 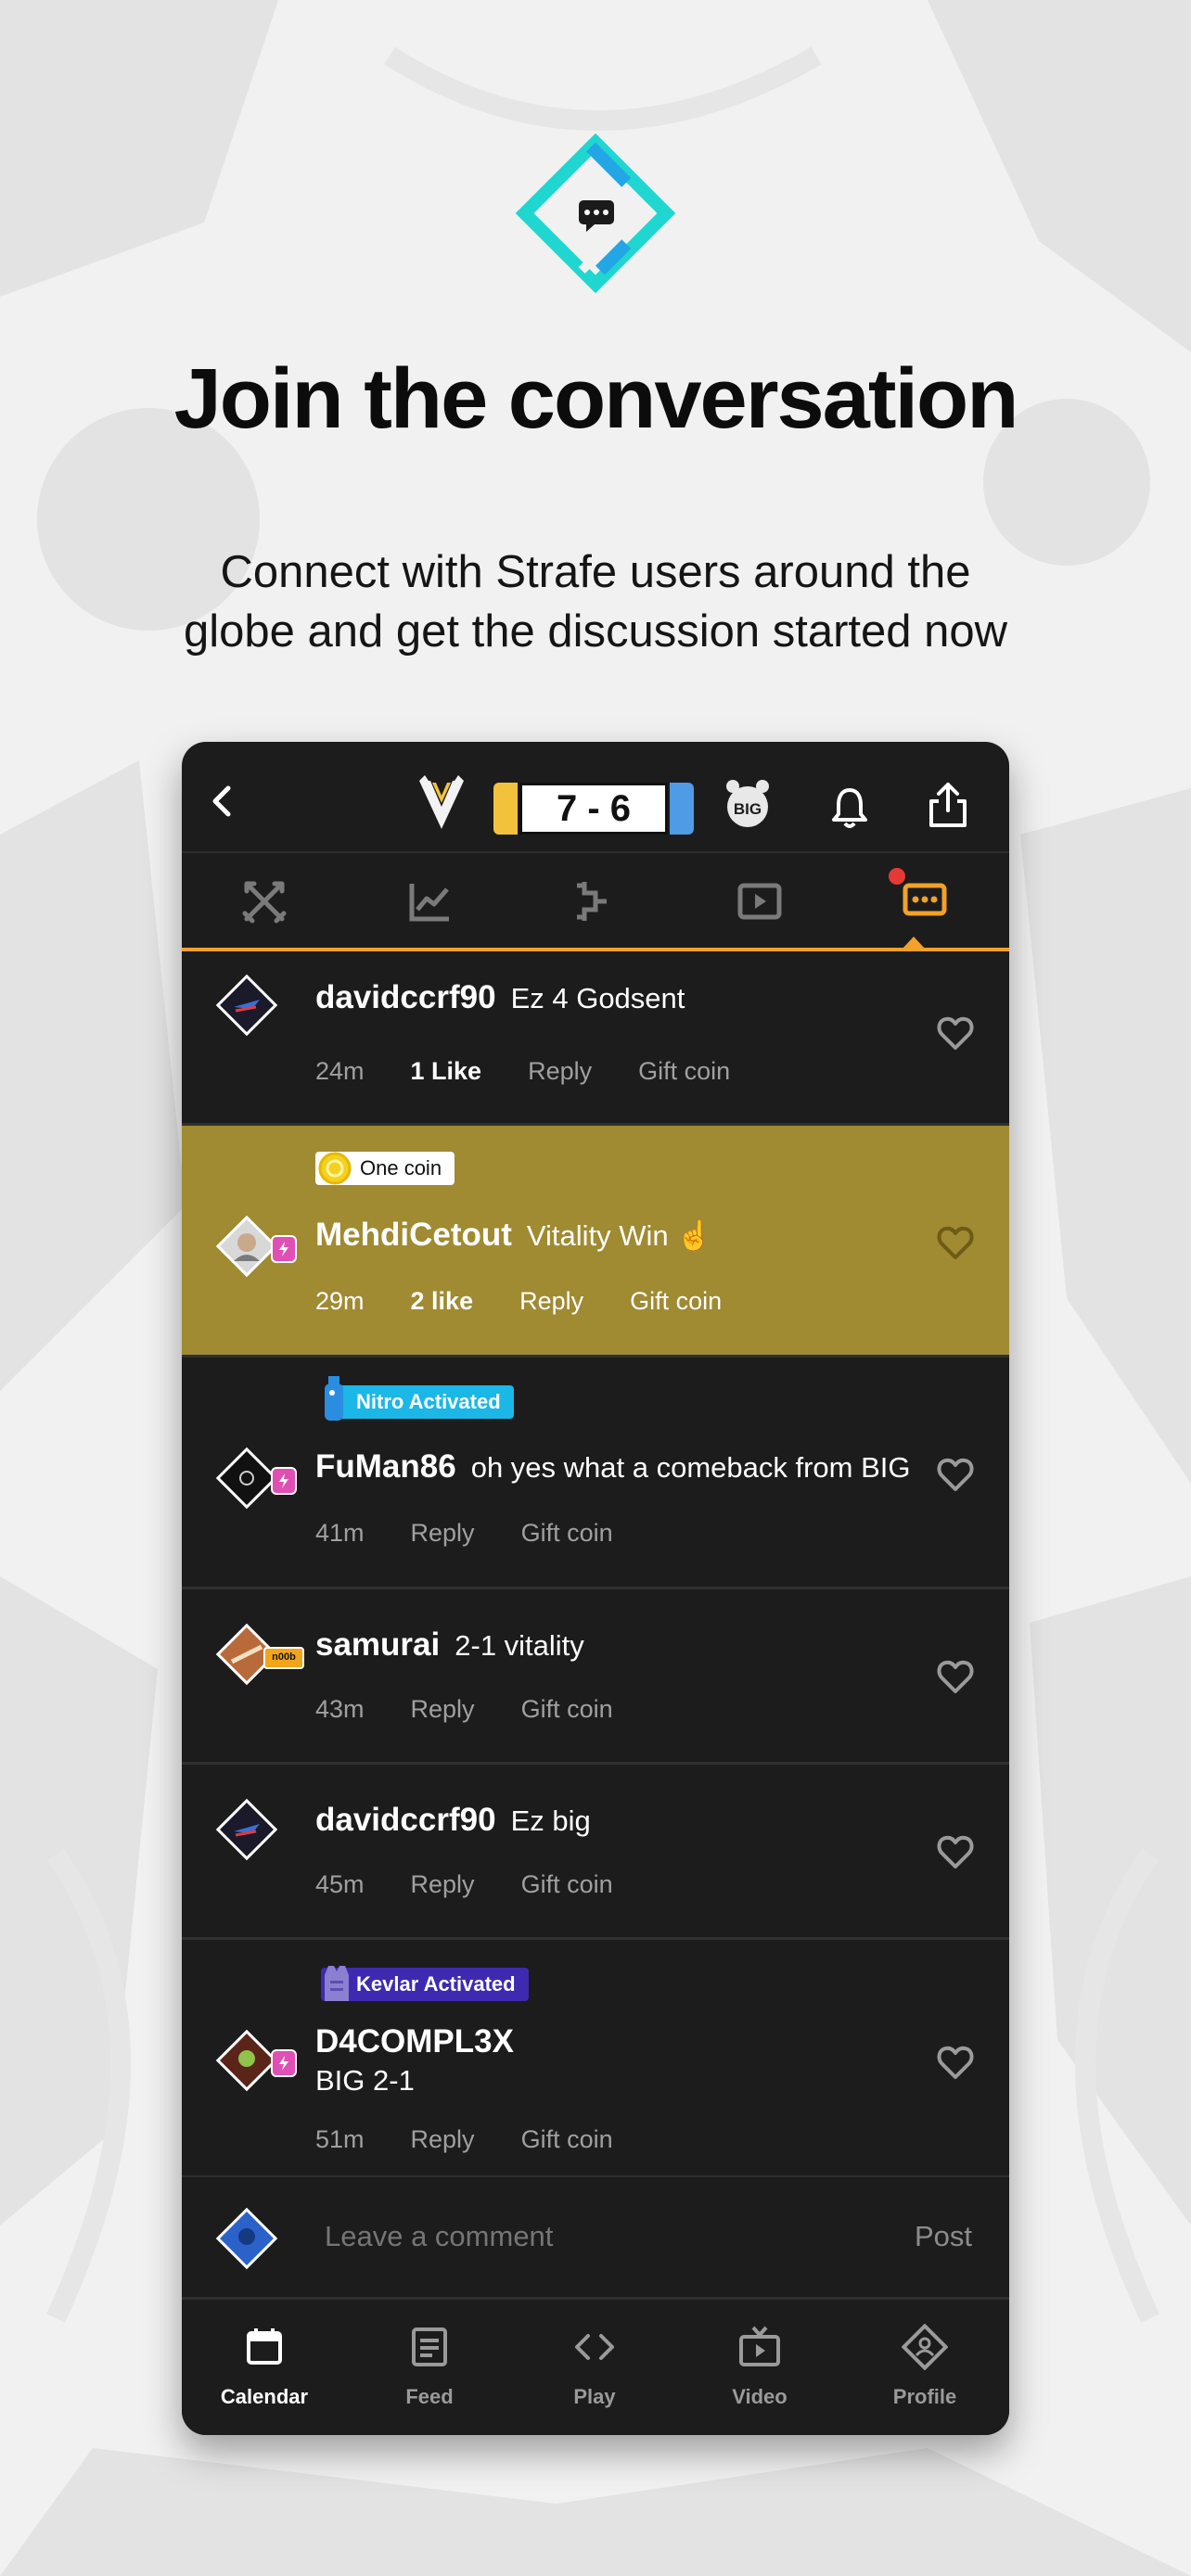 What do you see at coordinates (429, 2367) in the screenshot?
I see `nav-feed: Feed` at bounding box center [429, 2367].